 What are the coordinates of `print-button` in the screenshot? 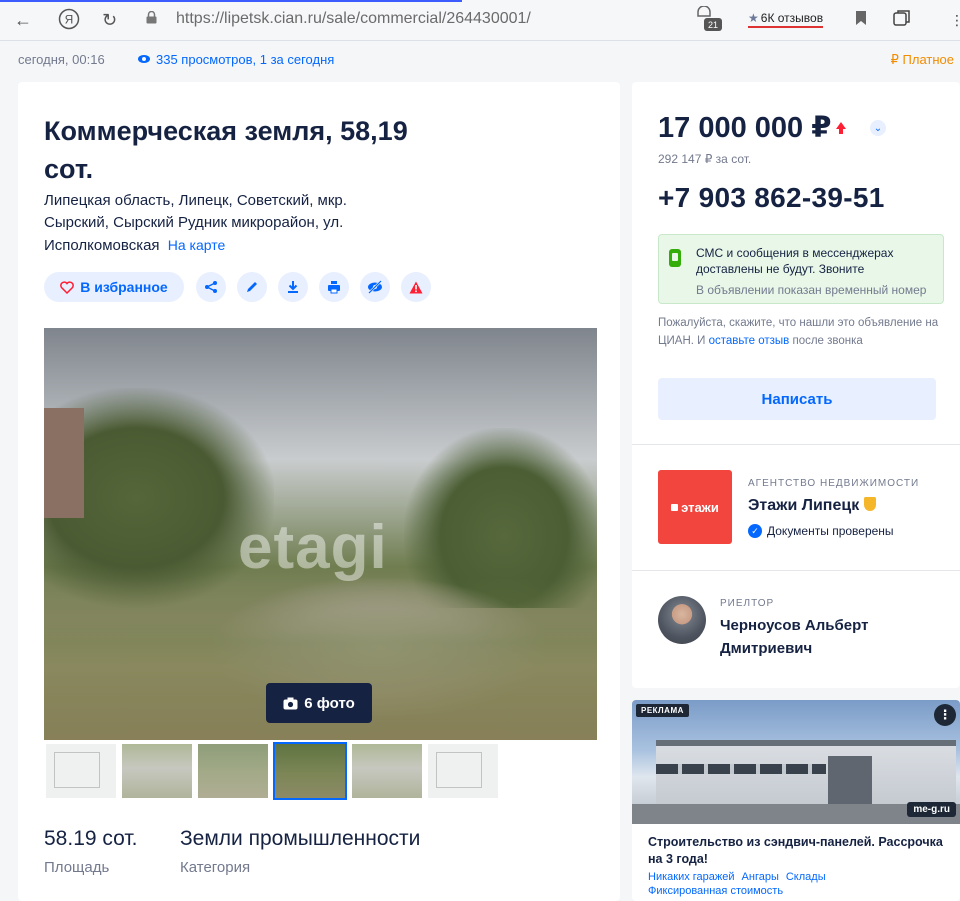 It's located at (334, 287).